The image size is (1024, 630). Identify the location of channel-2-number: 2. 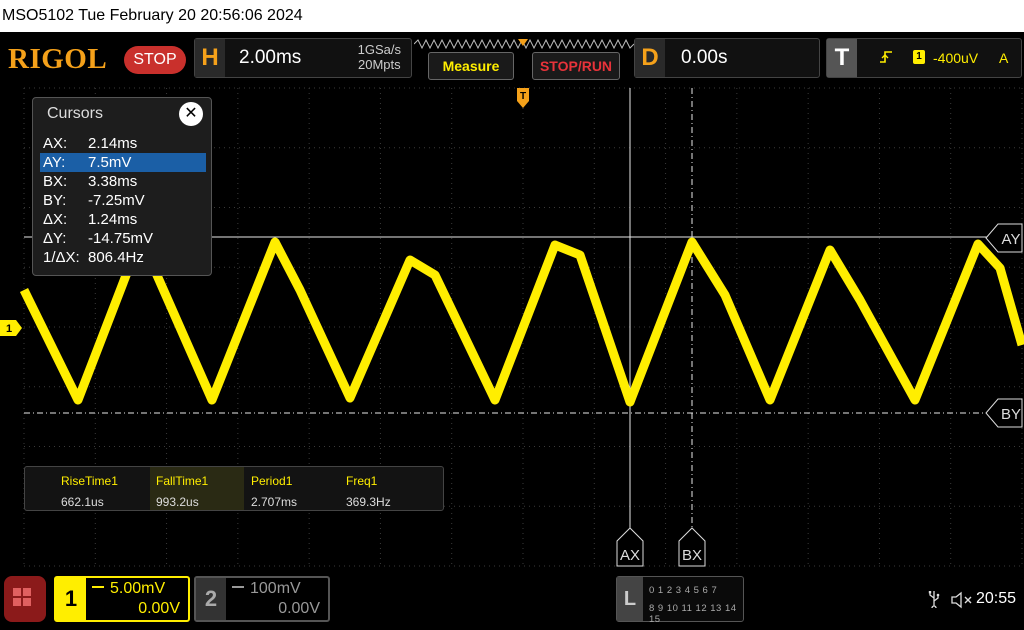
(211, 599).